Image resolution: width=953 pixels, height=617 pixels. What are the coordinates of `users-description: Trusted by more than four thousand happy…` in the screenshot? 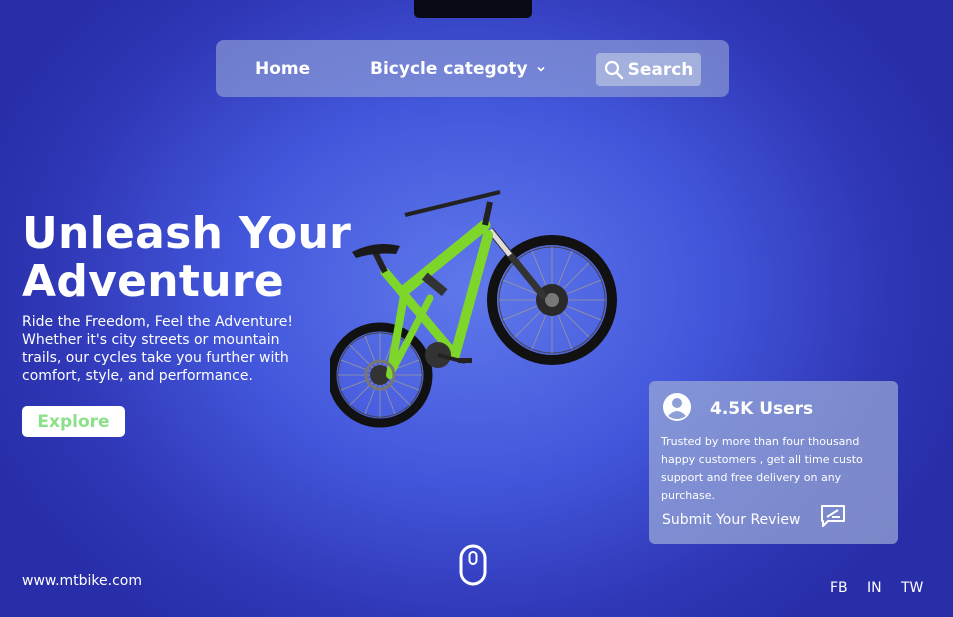 It's located at (762, 468).